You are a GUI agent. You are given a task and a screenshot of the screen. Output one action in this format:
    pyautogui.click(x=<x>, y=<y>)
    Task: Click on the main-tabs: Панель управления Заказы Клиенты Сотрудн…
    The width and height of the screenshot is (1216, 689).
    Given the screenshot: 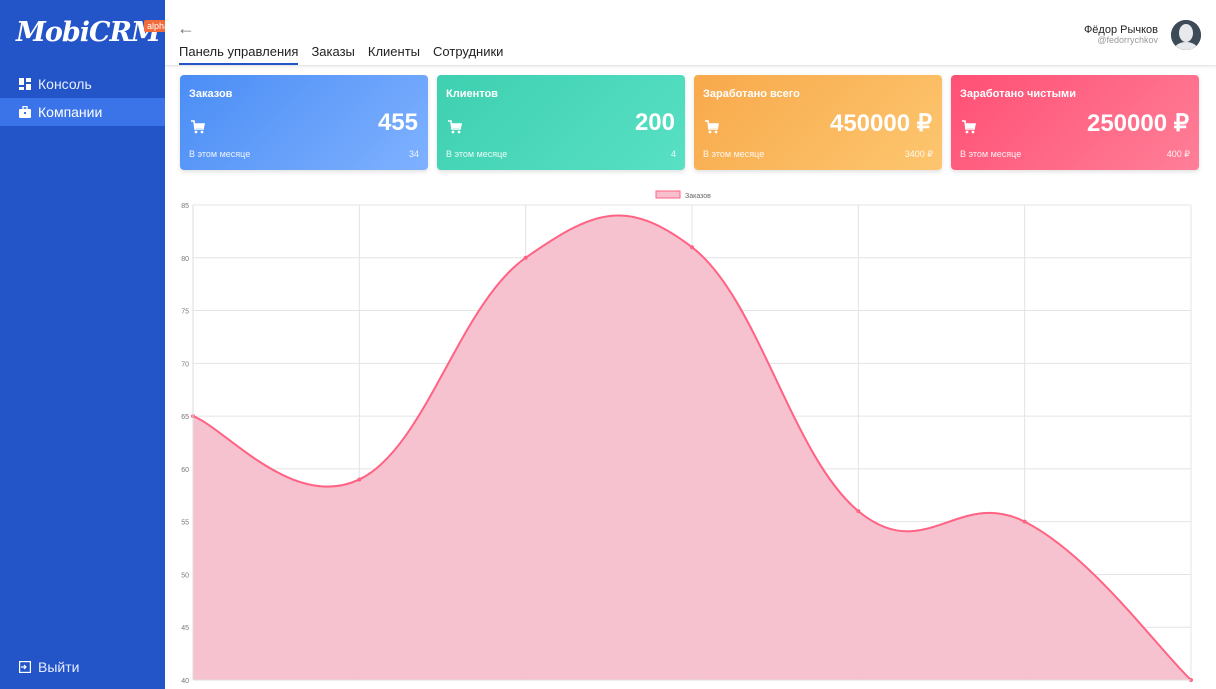 What is the action you would take?
    pyautogui.click(x=347, y=54)
    